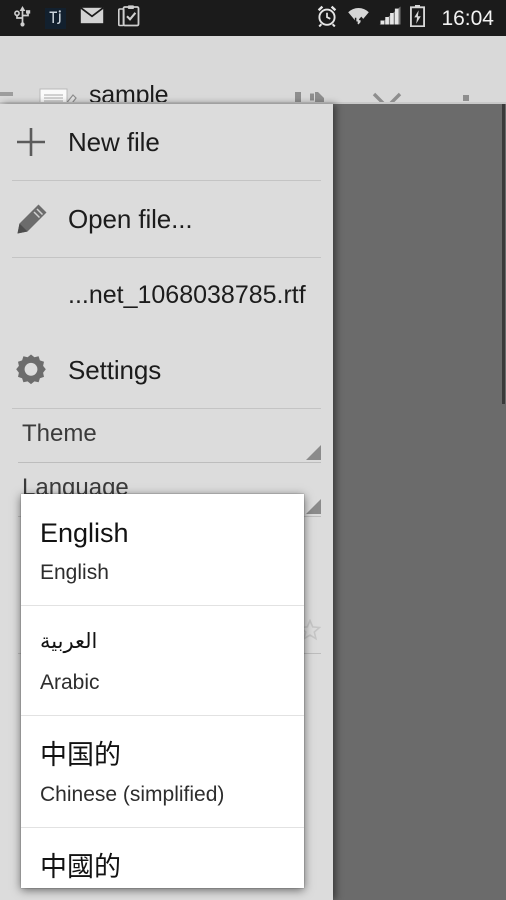 The image size is (506, 900). What do you see at coordinates (166, 408) in the screenshot?
I see `drawer-divider` at bounding box center [166, 408].